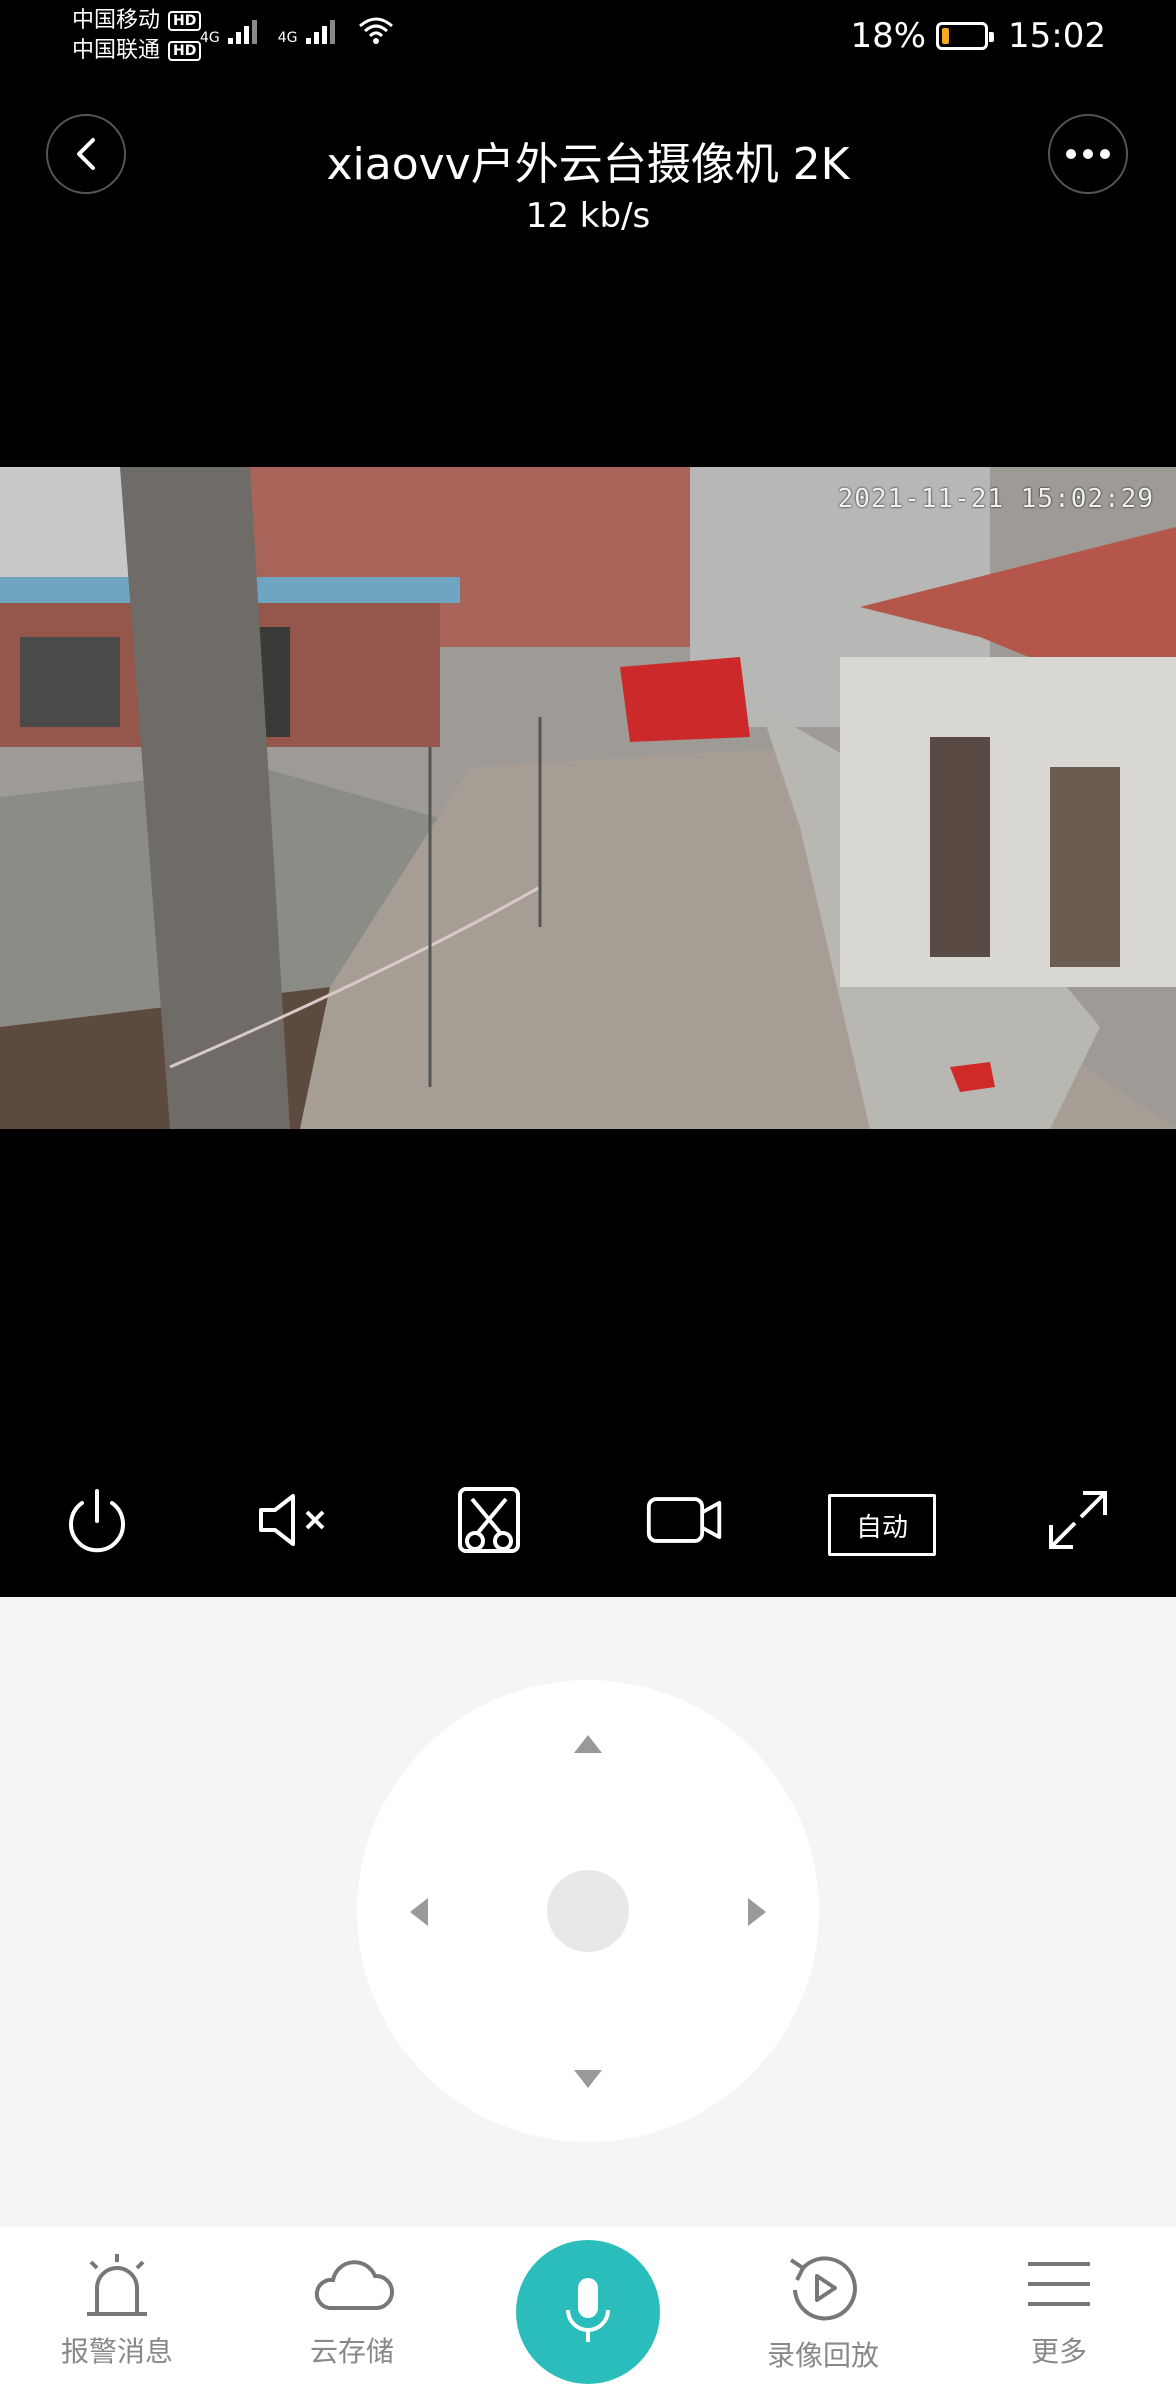 The height and width of the screenshot is (2400, 1176). I want to click on quality-toggle-button: 自动, so click(882, 1525).